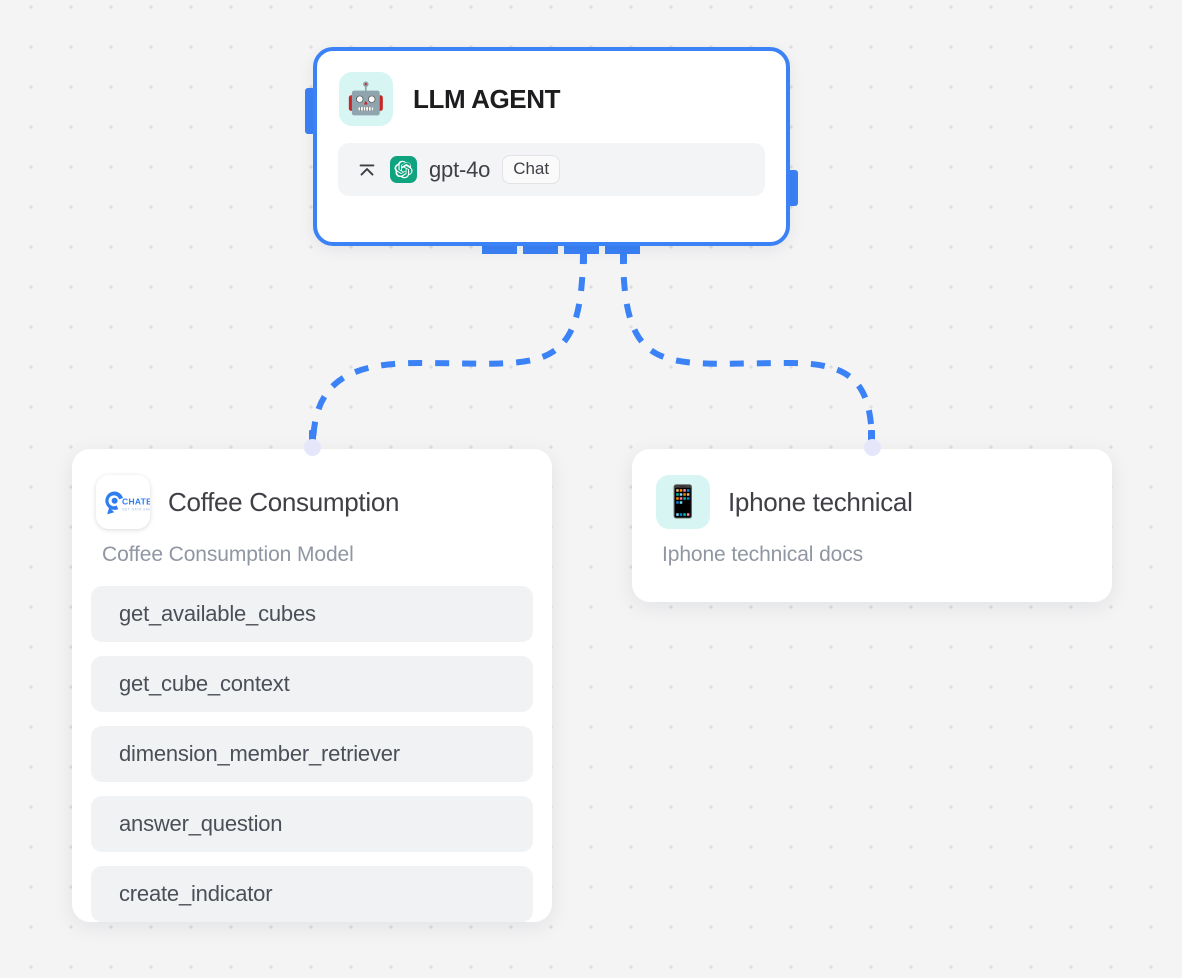 This screenshot has width=1182, height=978. I want to click on svg-text: CHATBI, so click(136, 502).